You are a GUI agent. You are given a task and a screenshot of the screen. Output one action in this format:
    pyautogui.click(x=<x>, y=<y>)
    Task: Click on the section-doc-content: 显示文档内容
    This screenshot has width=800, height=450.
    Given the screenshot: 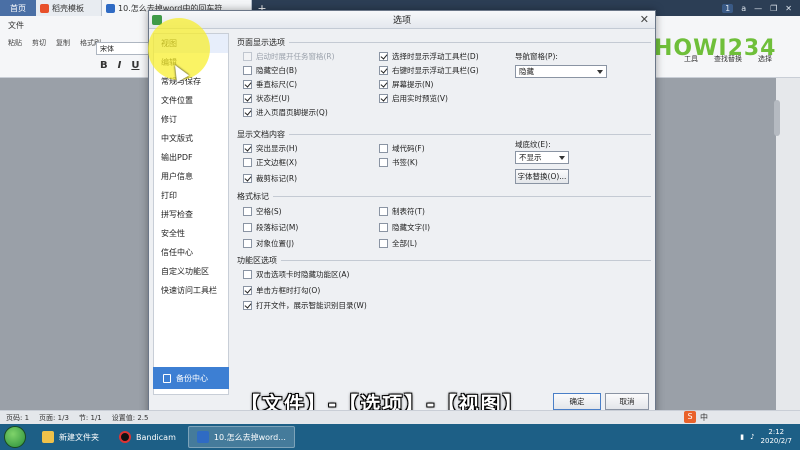 What is the action you would take?
    pyautogui.click(x=444, y=134)
    